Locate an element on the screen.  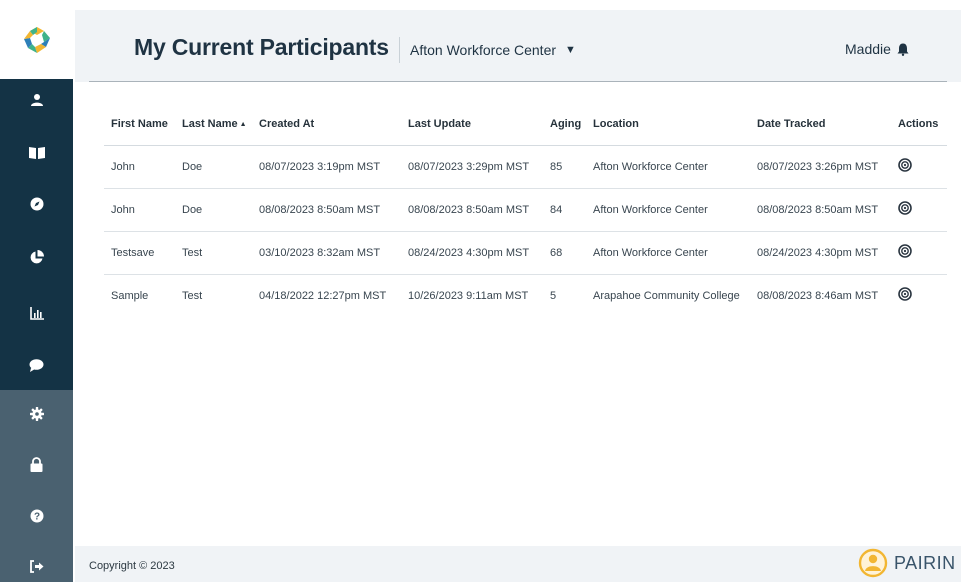
cell-aging: 85 is located at coordinates (564, 167).